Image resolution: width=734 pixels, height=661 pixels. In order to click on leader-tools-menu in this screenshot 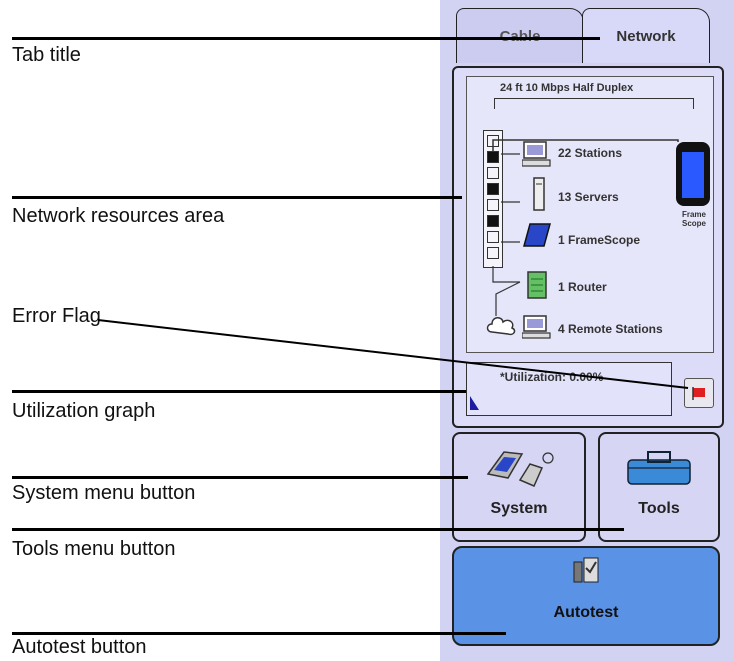, I will do `click(318, 529)`.